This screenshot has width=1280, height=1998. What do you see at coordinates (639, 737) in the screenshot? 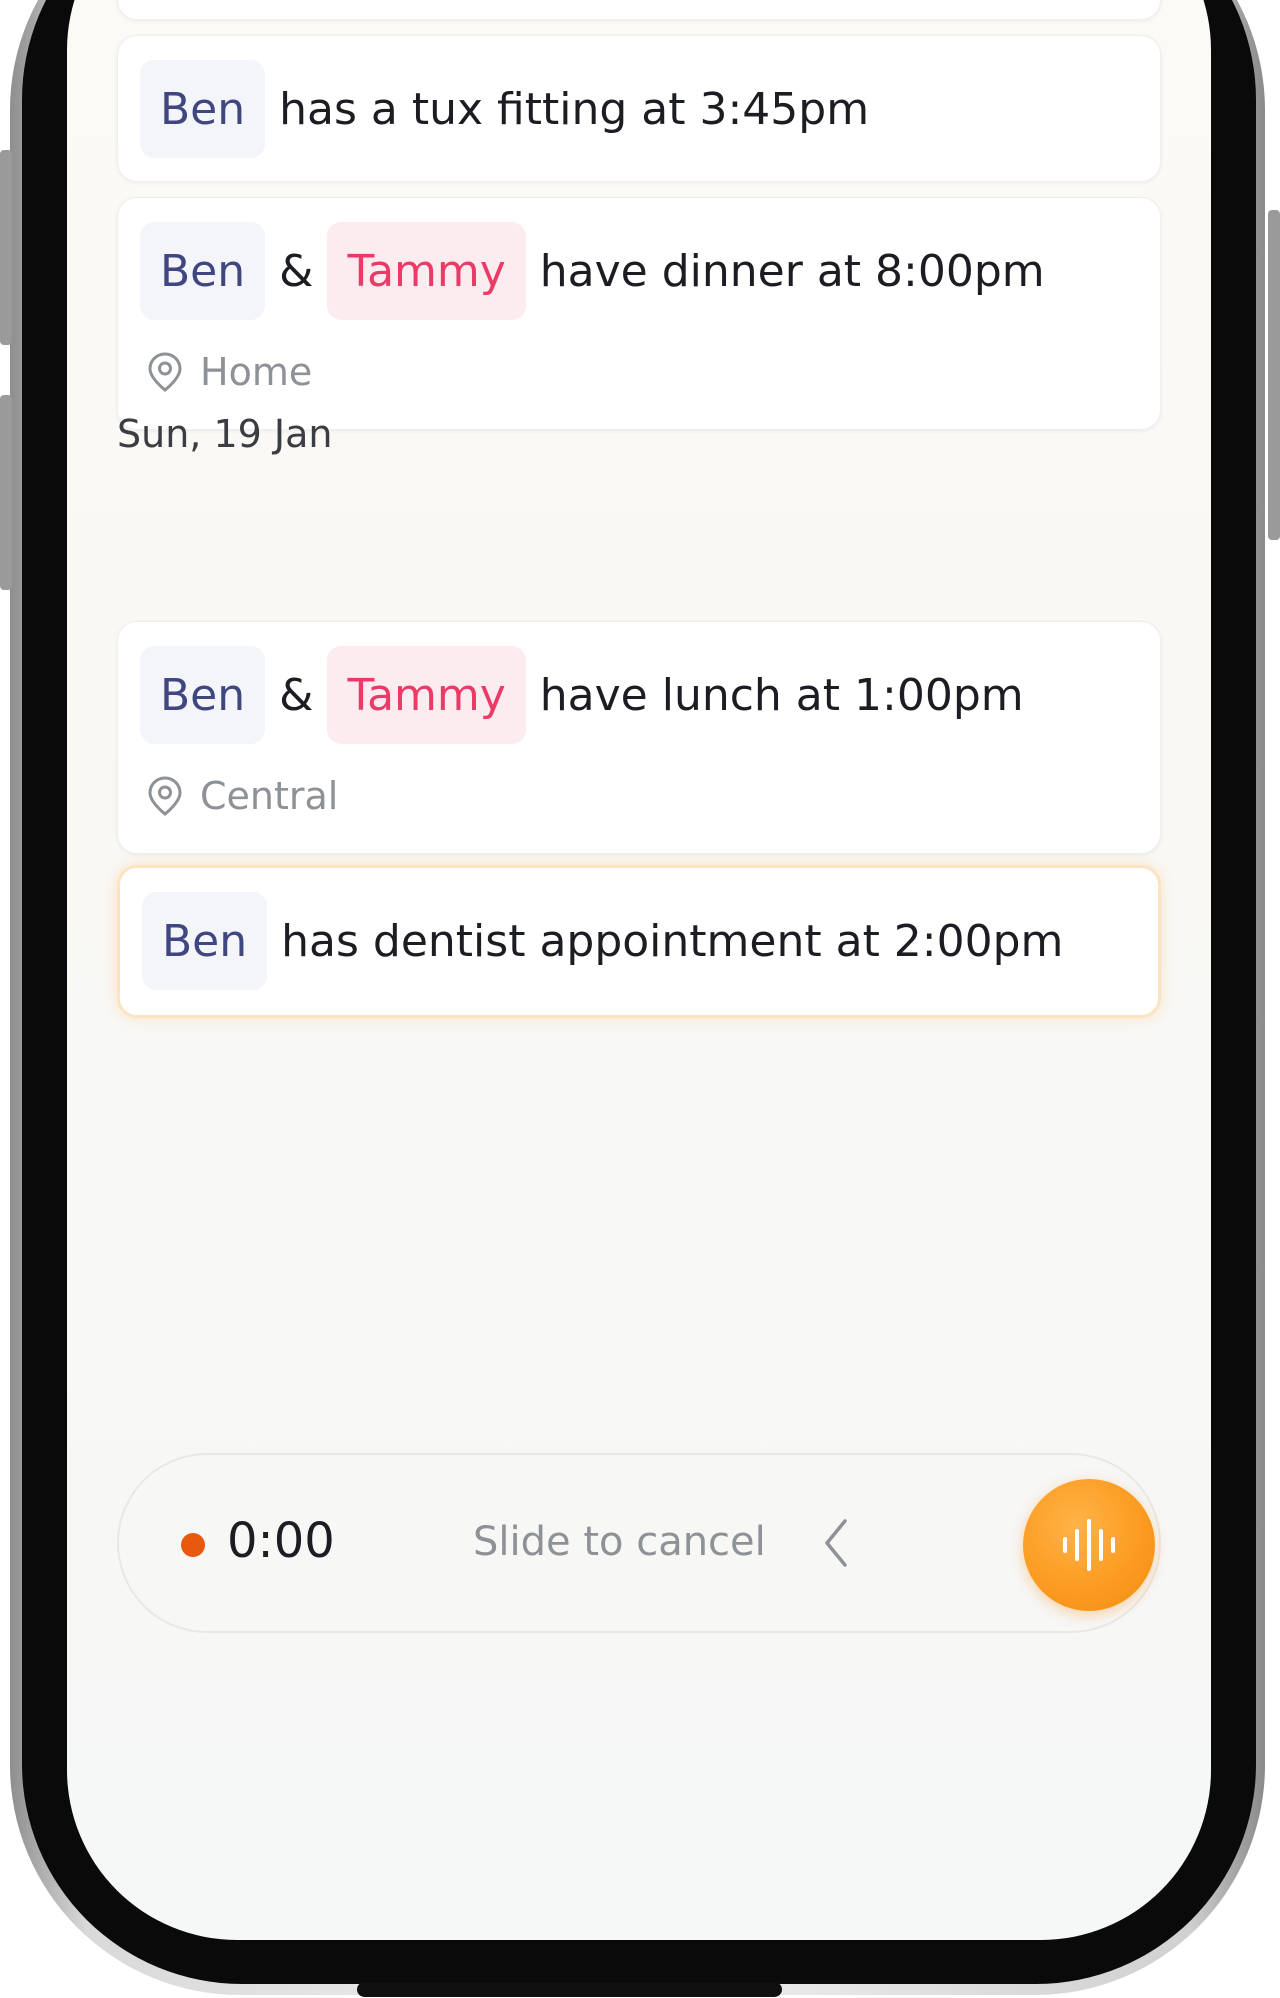
I see `event-card: Ben & Tammy have lunch at 1:00pm Central` at bounding box center [639, 737].